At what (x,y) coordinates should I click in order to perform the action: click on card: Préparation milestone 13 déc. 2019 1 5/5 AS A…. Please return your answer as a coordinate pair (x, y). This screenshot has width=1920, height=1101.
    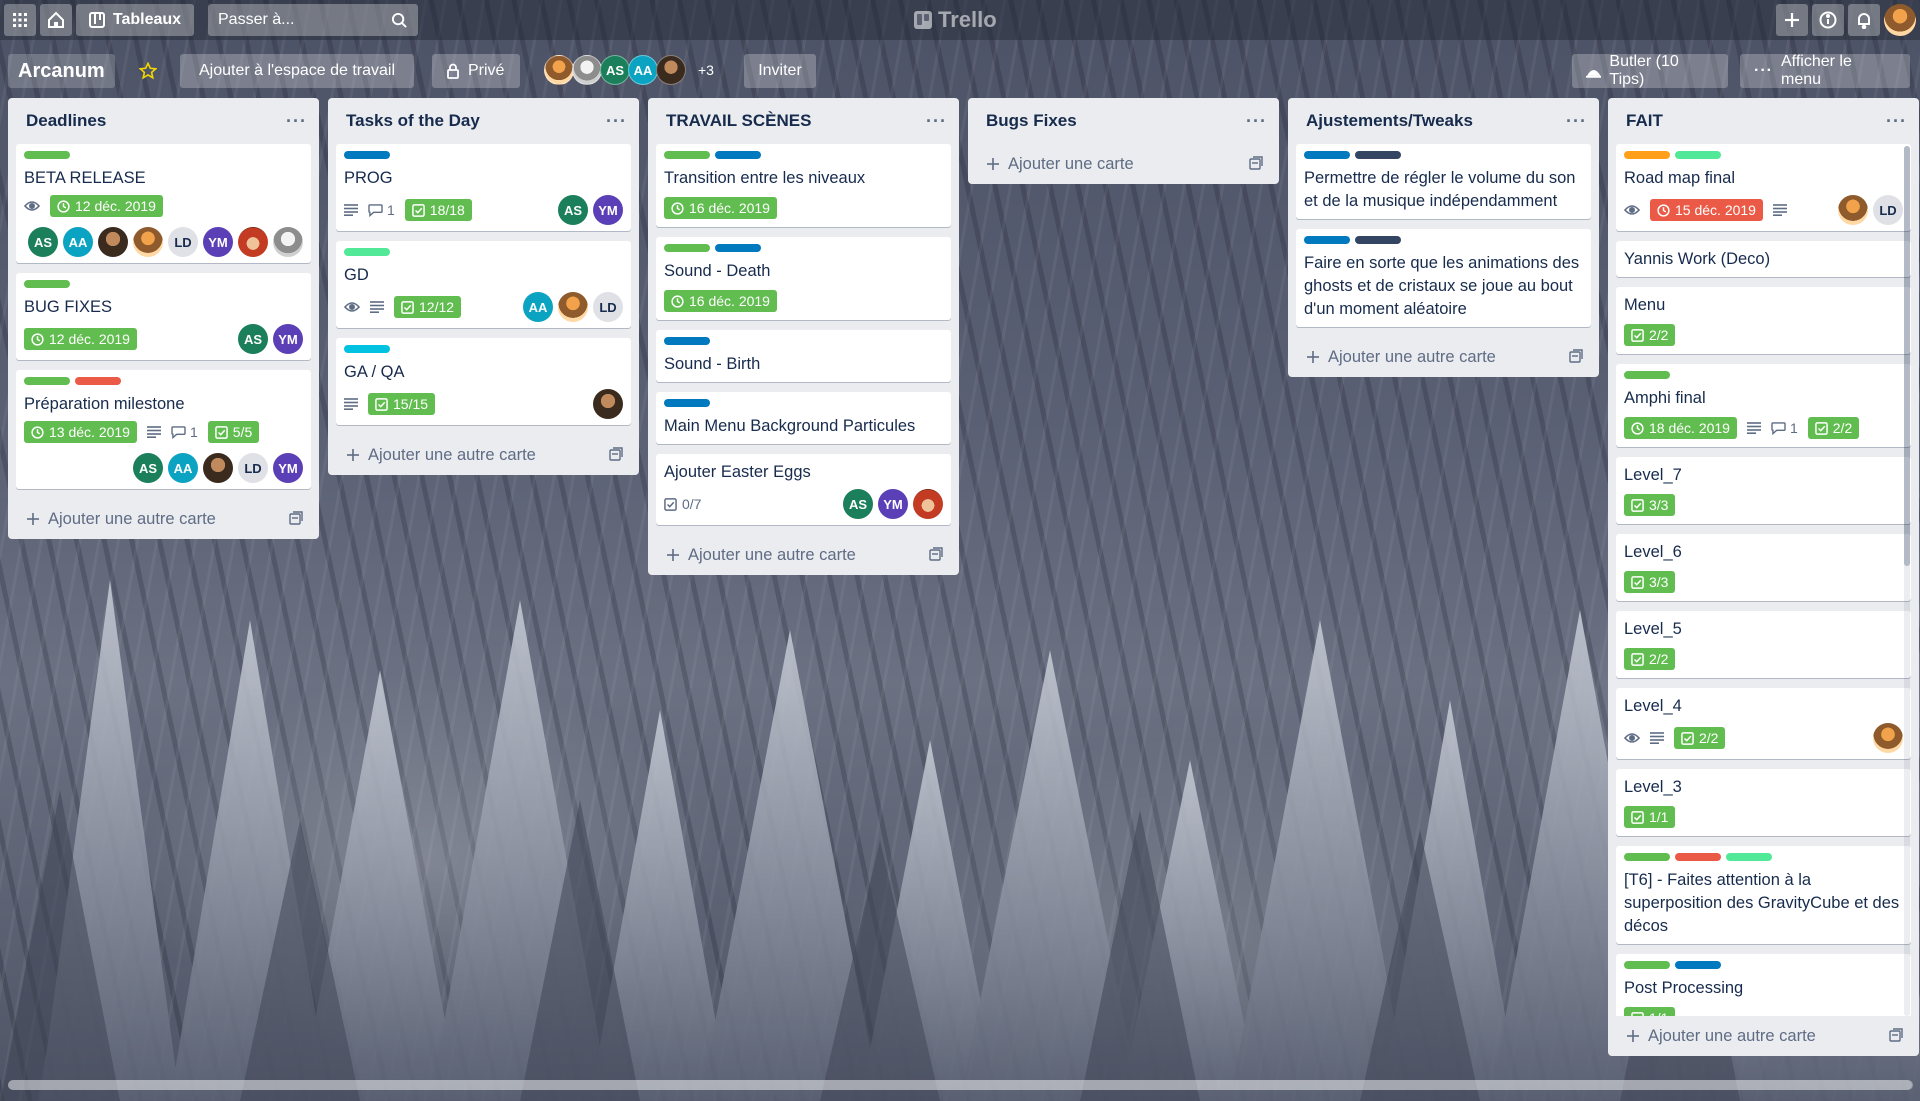
    Looking at the image, I should click on (163, 429).